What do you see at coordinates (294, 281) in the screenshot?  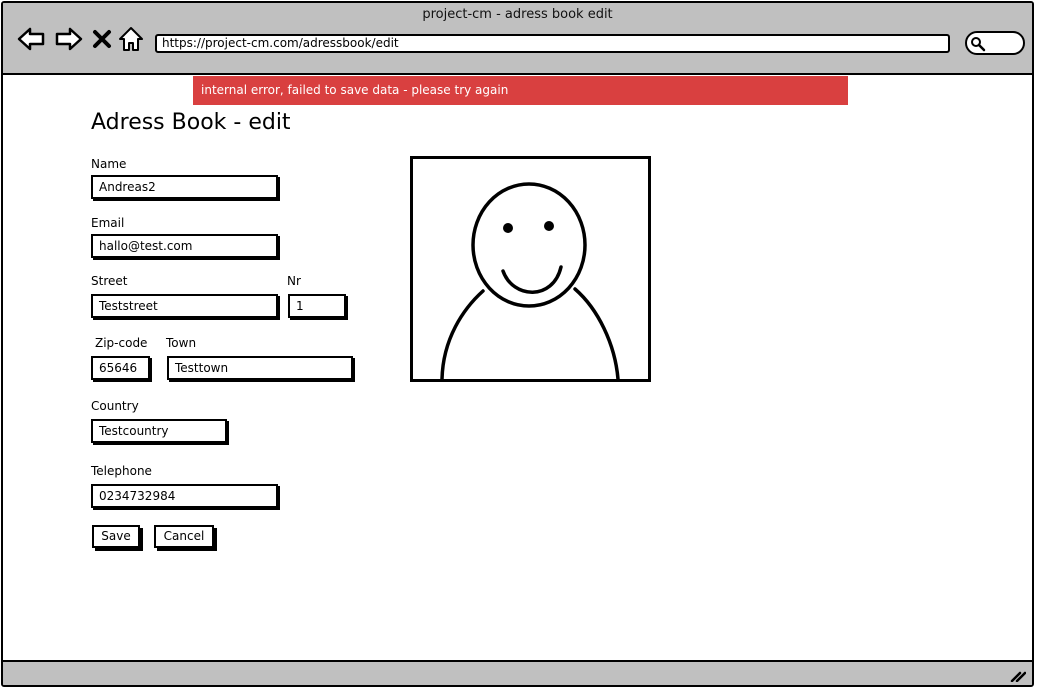 I see `nr-label: Nr` at bounding box center [294, 281].